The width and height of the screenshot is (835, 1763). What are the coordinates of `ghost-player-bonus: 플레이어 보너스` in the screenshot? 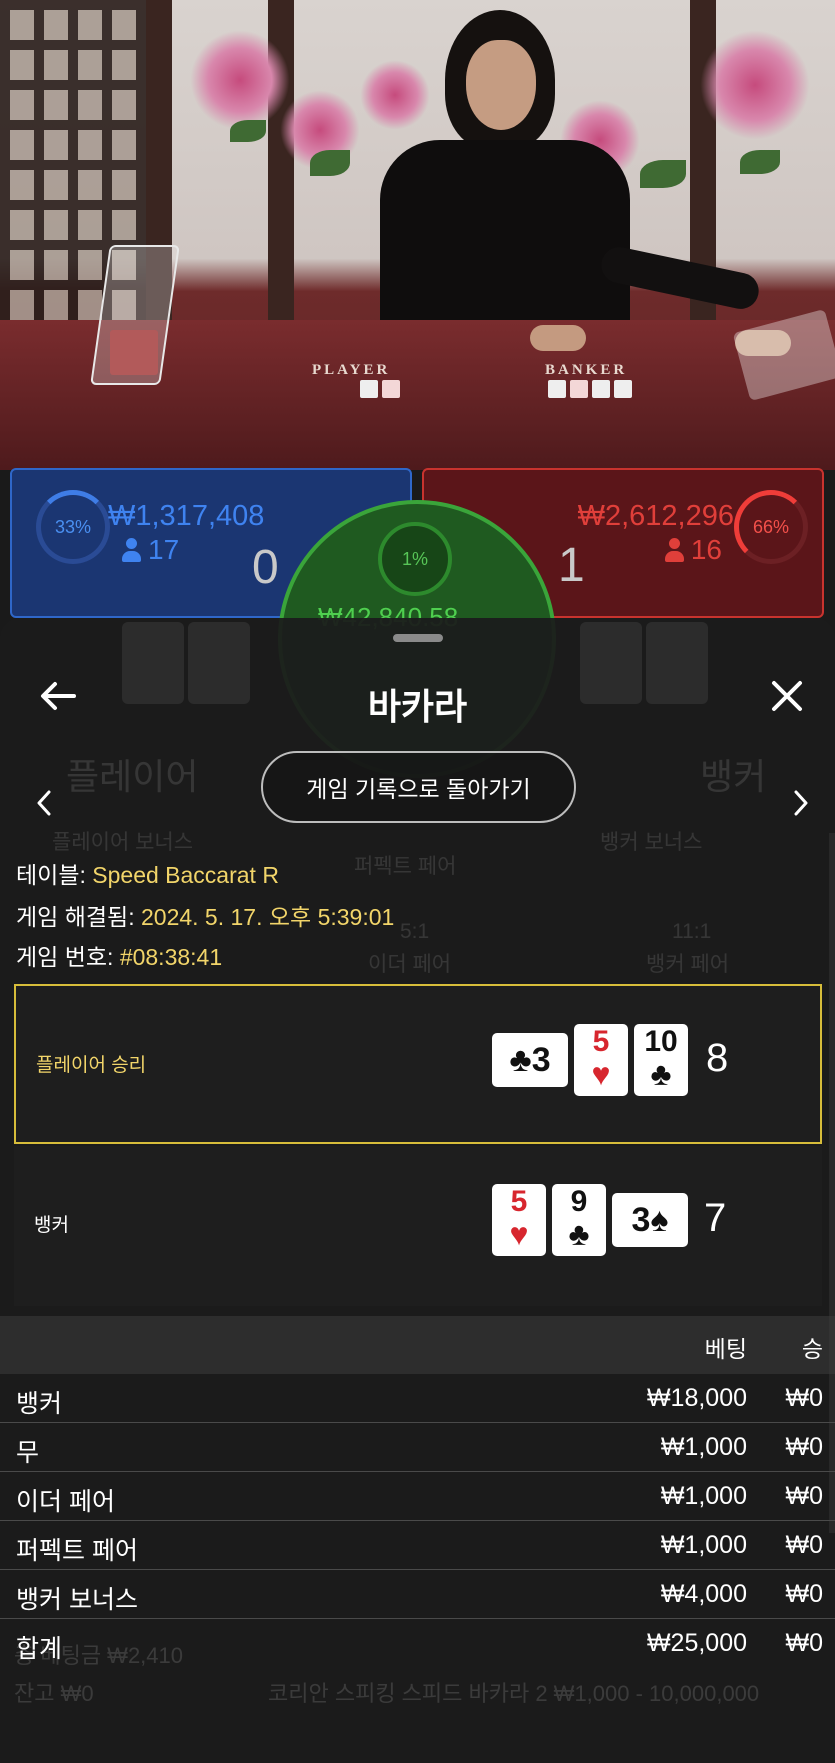 It's located at (123, 842).